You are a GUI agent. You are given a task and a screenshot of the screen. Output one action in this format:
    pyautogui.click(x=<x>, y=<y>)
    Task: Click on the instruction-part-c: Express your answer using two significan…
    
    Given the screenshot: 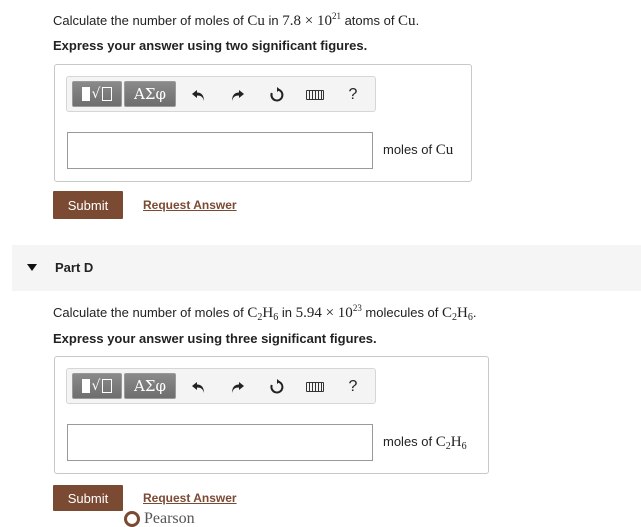 What is the action you would take?
    pyautogui.click(x=210, y=45)
    